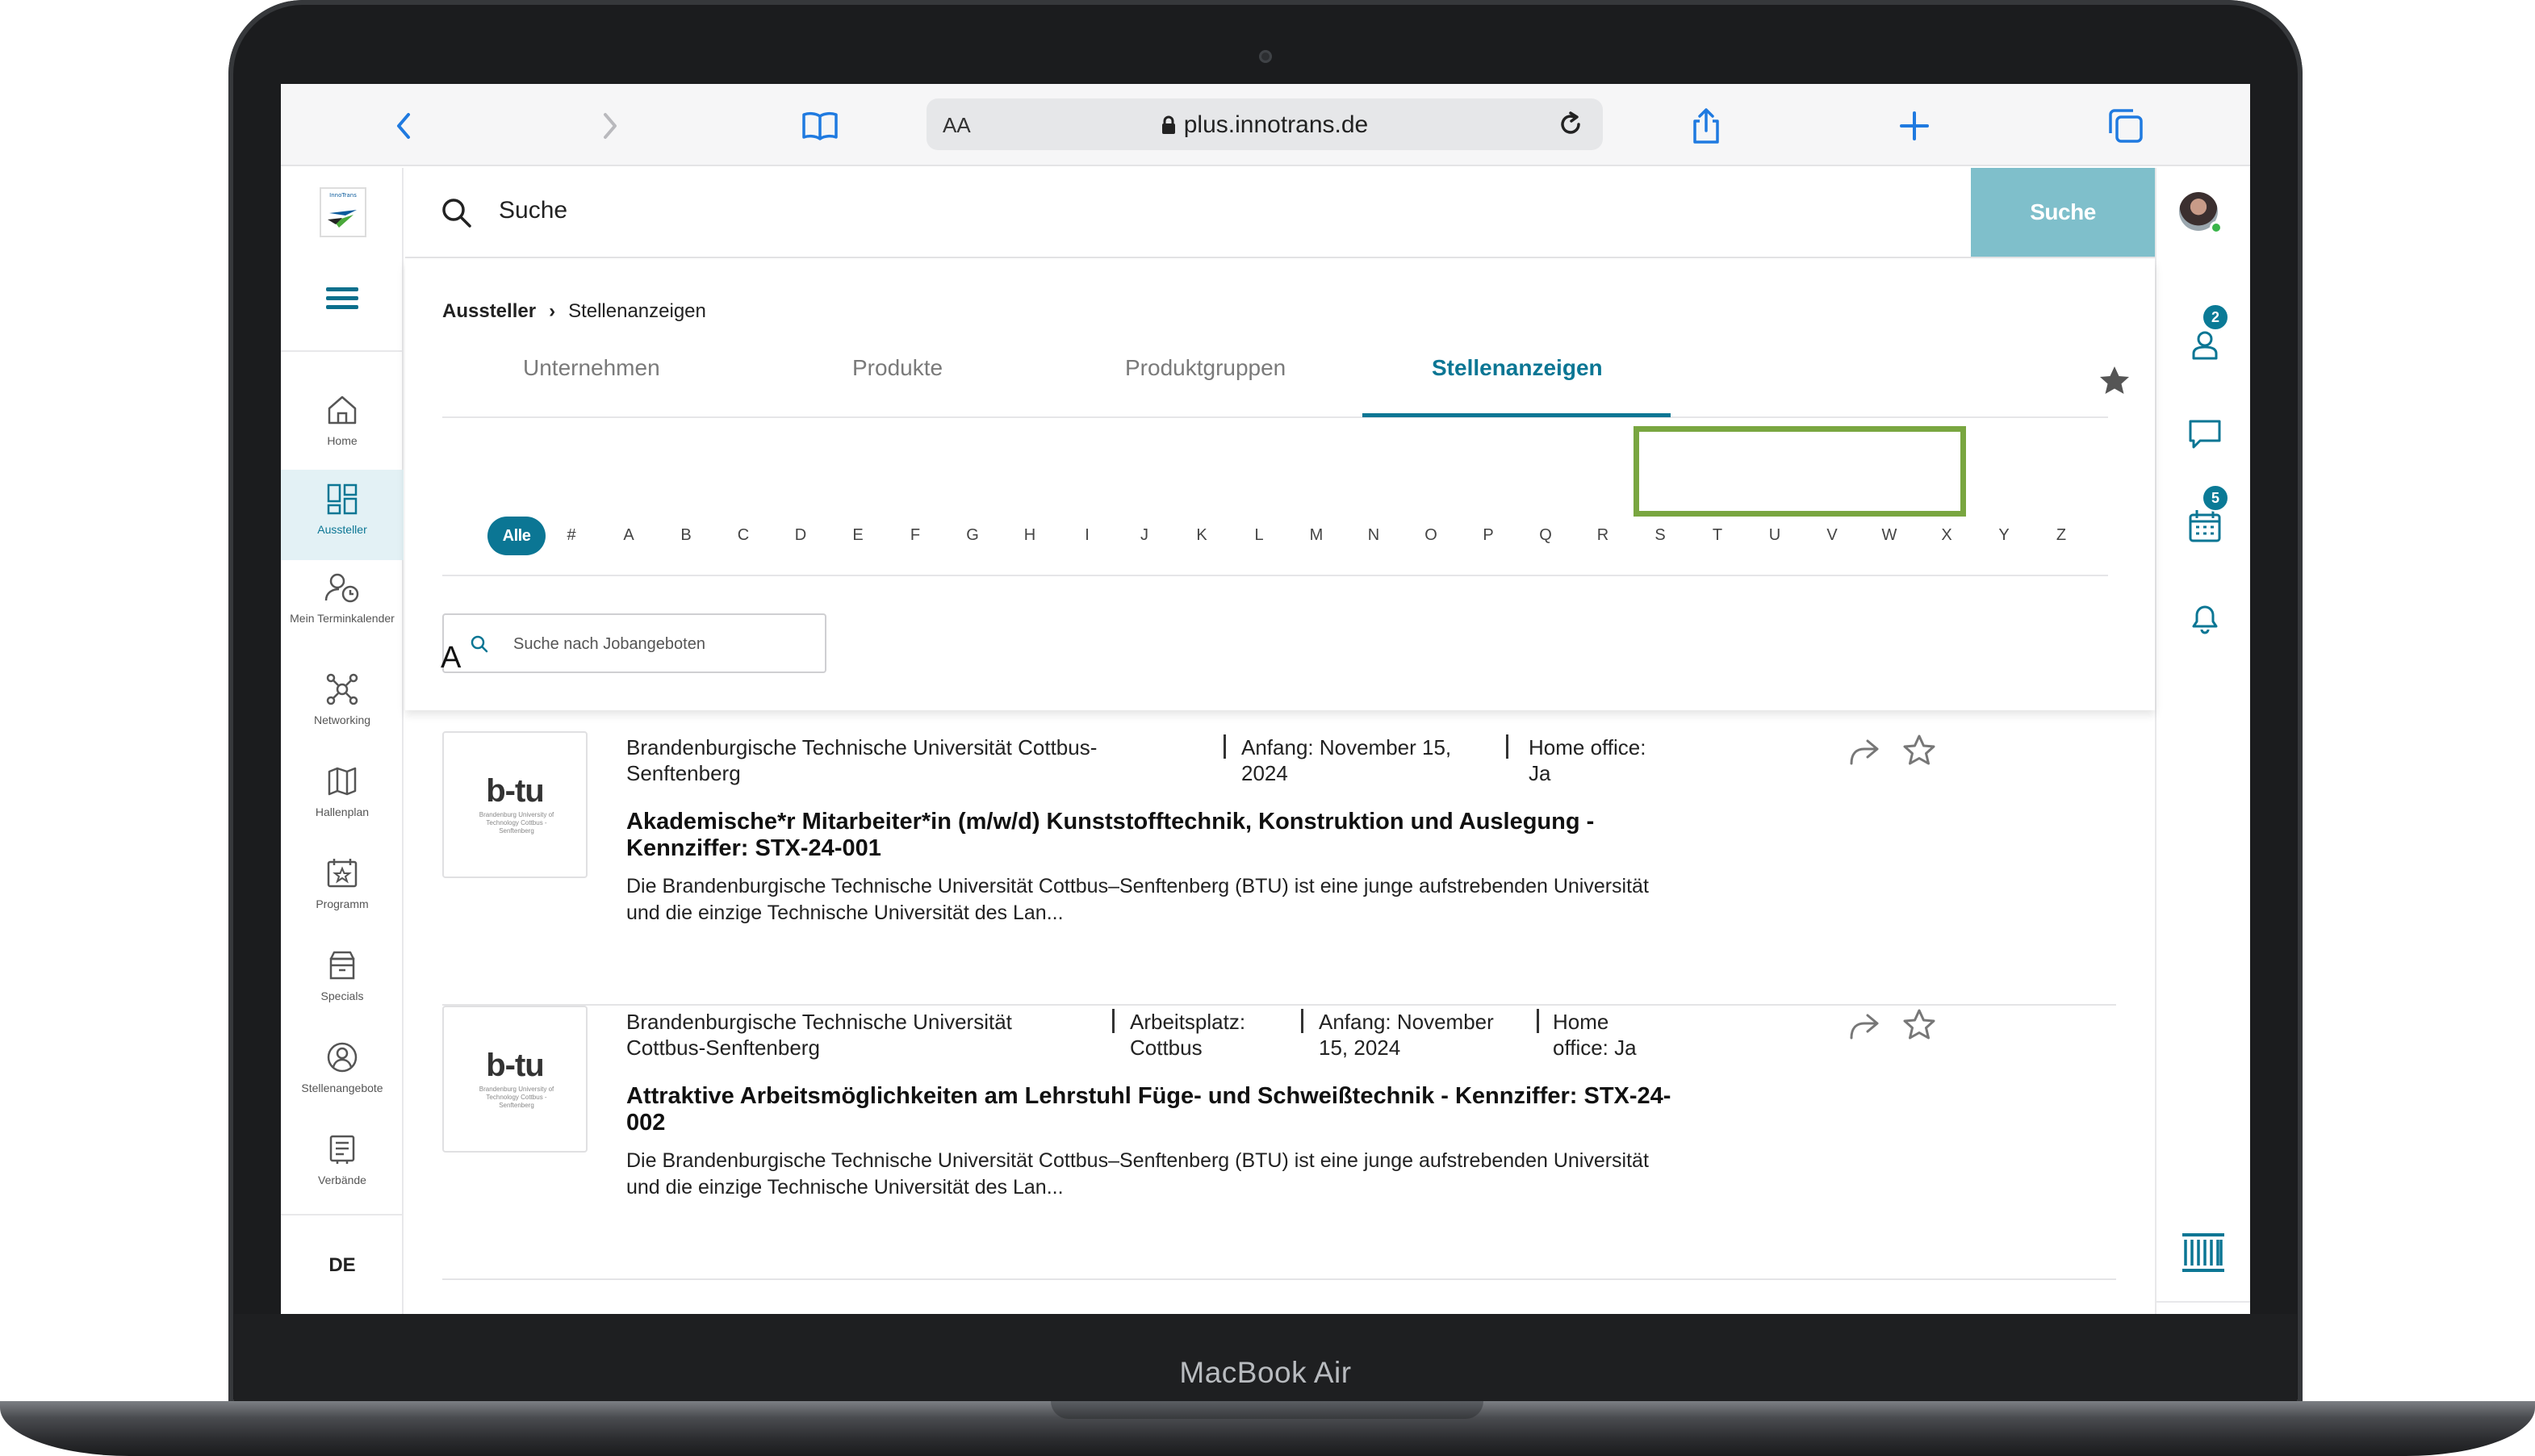 Image resolution: width=2535 pixels, height=1456 pixels. I want to click on calendar-button, so click(2205, 527).